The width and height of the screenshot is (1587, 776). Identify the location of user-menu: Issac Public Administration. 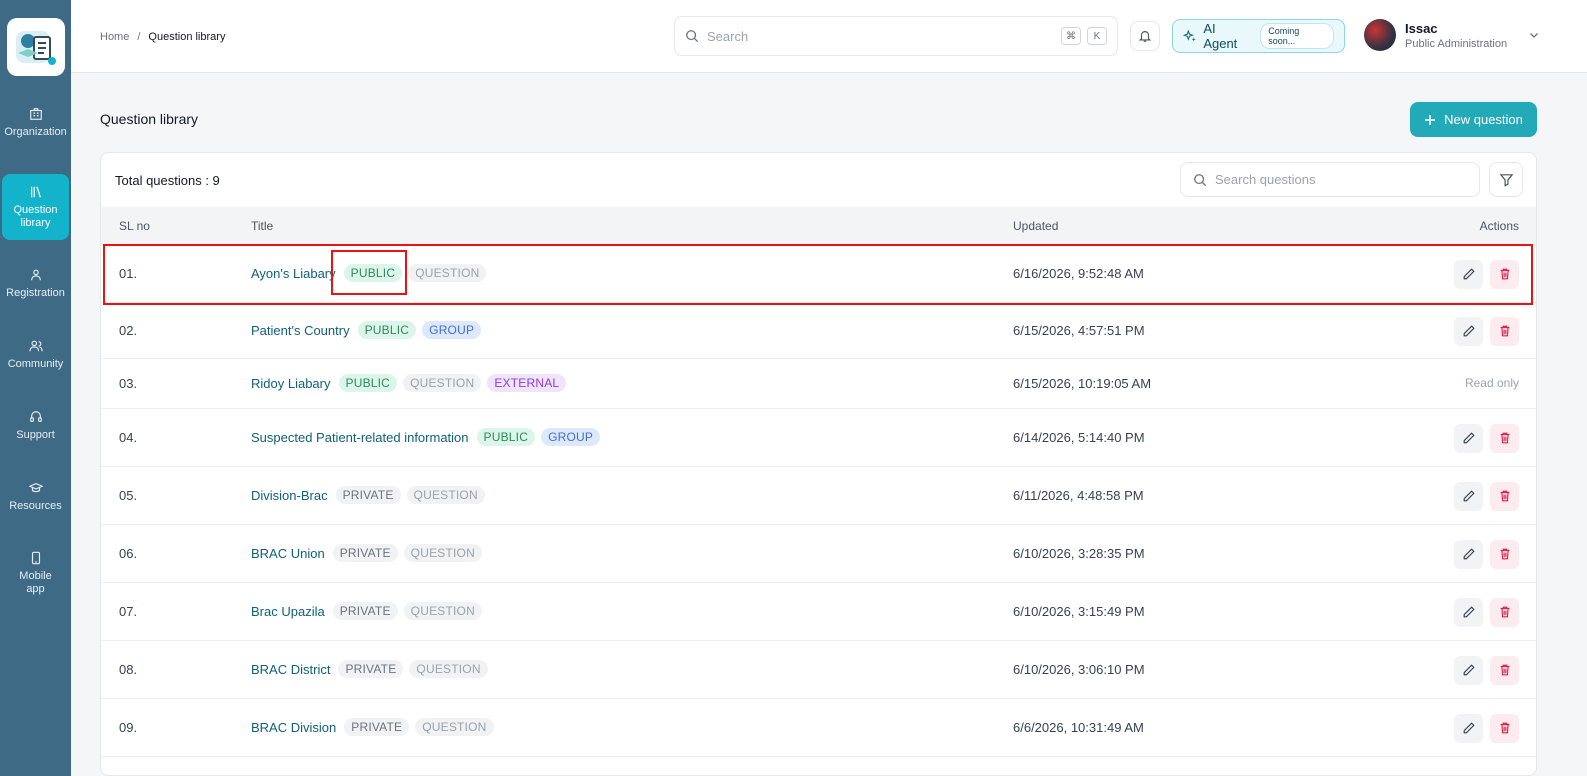
(1452, 35).